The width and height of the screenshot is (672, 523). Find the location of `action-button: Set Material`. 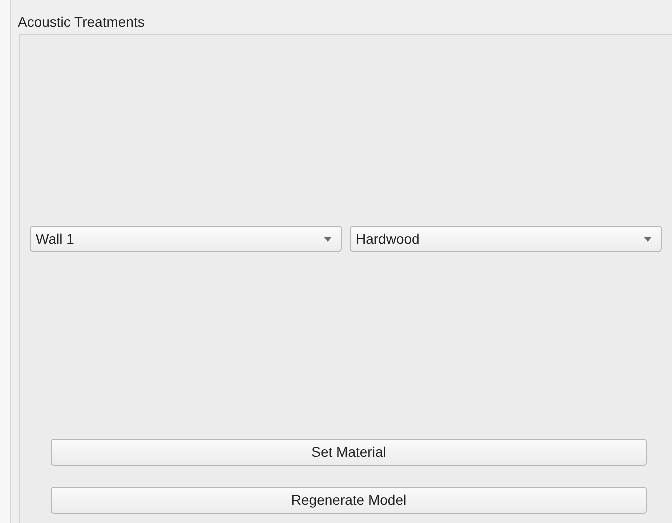

action-button: Set Material is located at coordinates (349, 452).